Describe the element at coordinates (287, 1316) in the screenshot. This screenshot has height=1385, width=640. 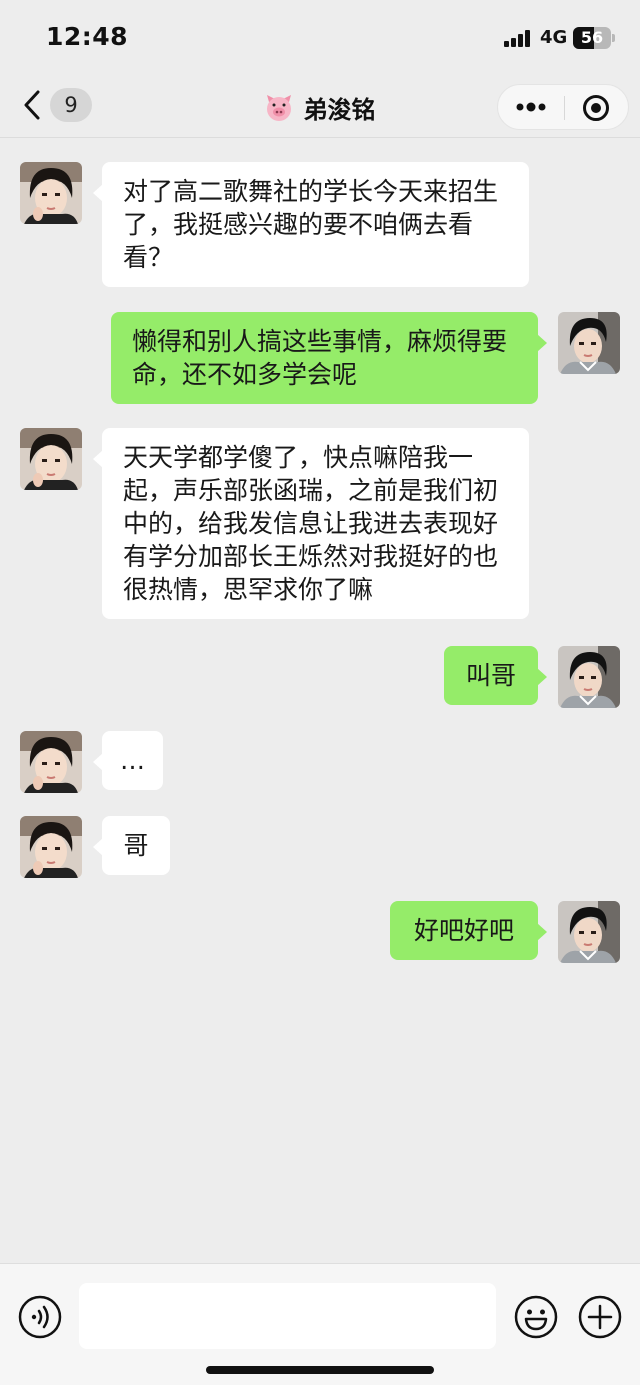
I see `message-input` at that location.